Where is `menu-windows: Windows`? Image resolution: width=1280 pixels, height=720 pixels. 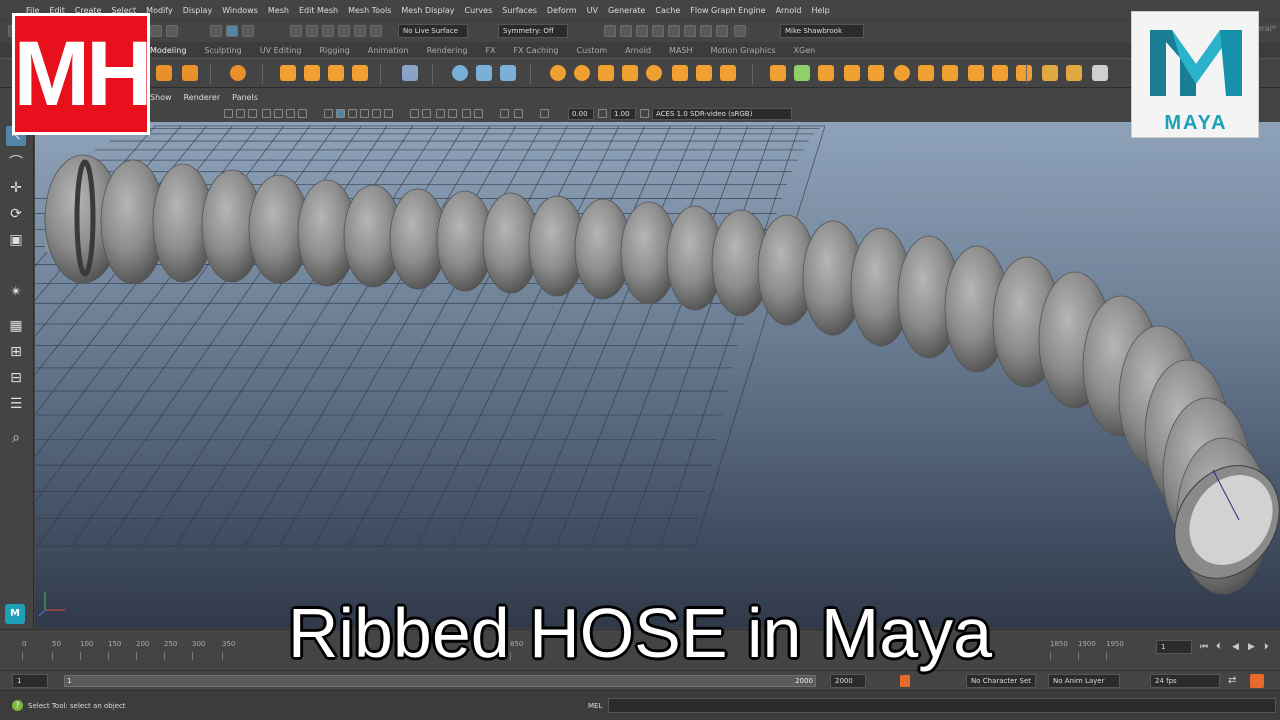
menu-windows: Windows is located at coordinates (240, 10).